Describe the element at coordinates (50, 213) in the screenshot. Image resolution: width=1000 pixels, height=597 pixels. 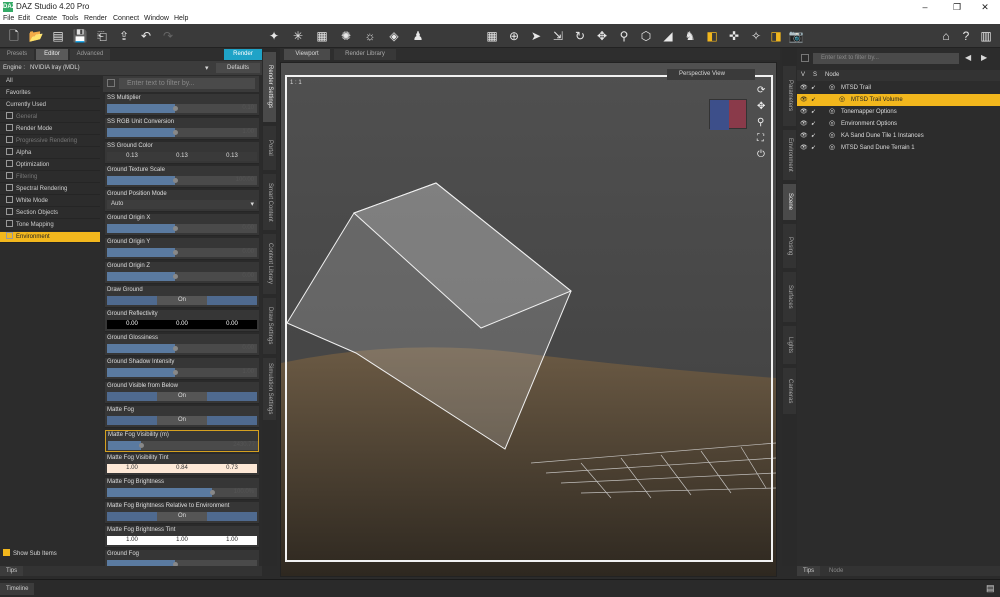
I see `nav-item: Section Objects` at that location.